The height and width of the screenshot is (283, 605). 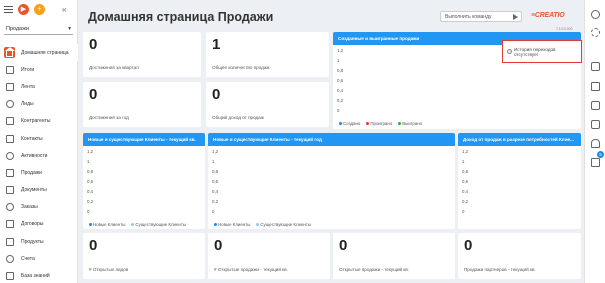 I want to click on chevron-down-icon: ▾, so click(x=69, y=28).